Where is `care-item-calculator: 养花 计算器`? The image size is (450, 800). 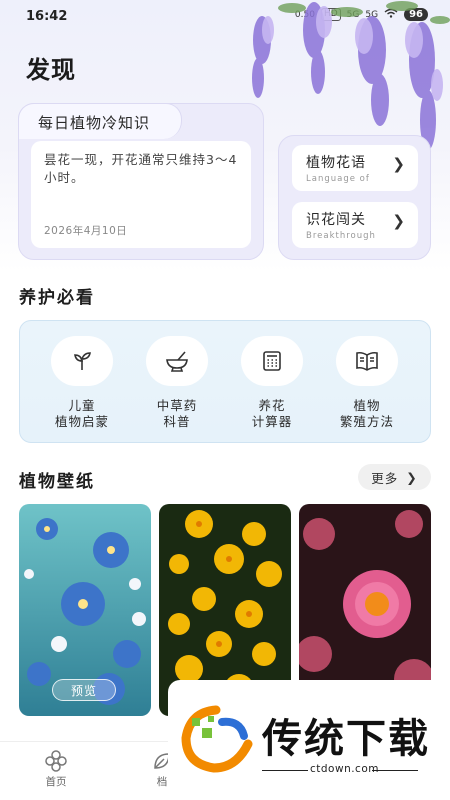
care-item-calculator: 养花 计算器 is located at coordinates (272, 386).